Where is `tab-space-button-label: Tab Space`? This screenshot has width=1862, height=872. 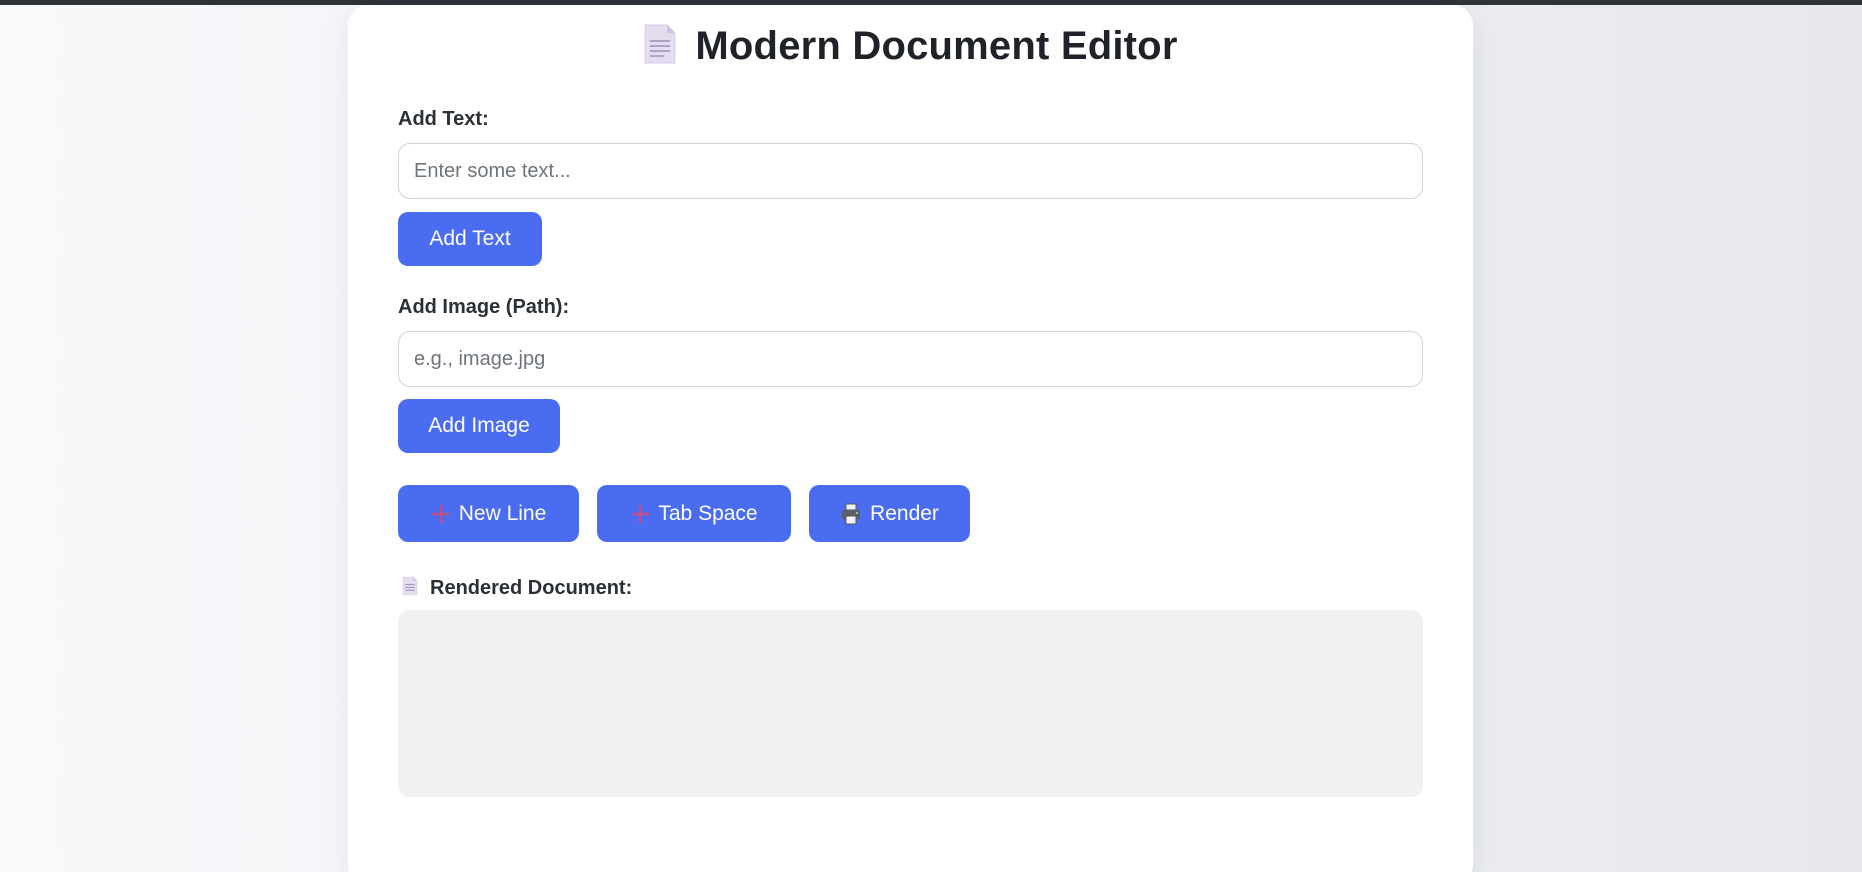 tab-space-button-label: Tab Space is located at coordinates (708, 513).